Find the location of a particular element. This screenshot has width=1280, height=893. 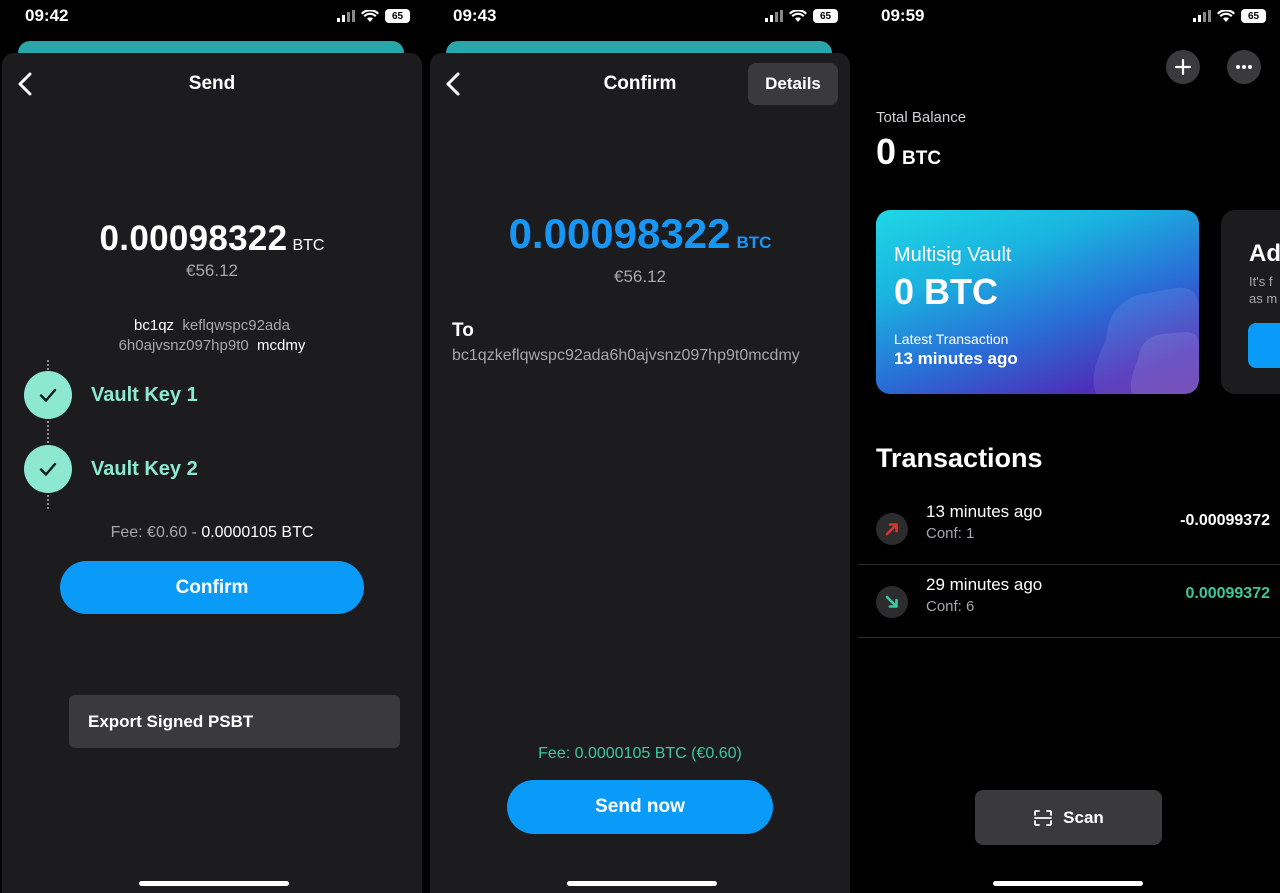

latest-transaction-time: 13 minutes ago is located at coordinates (956, 358).